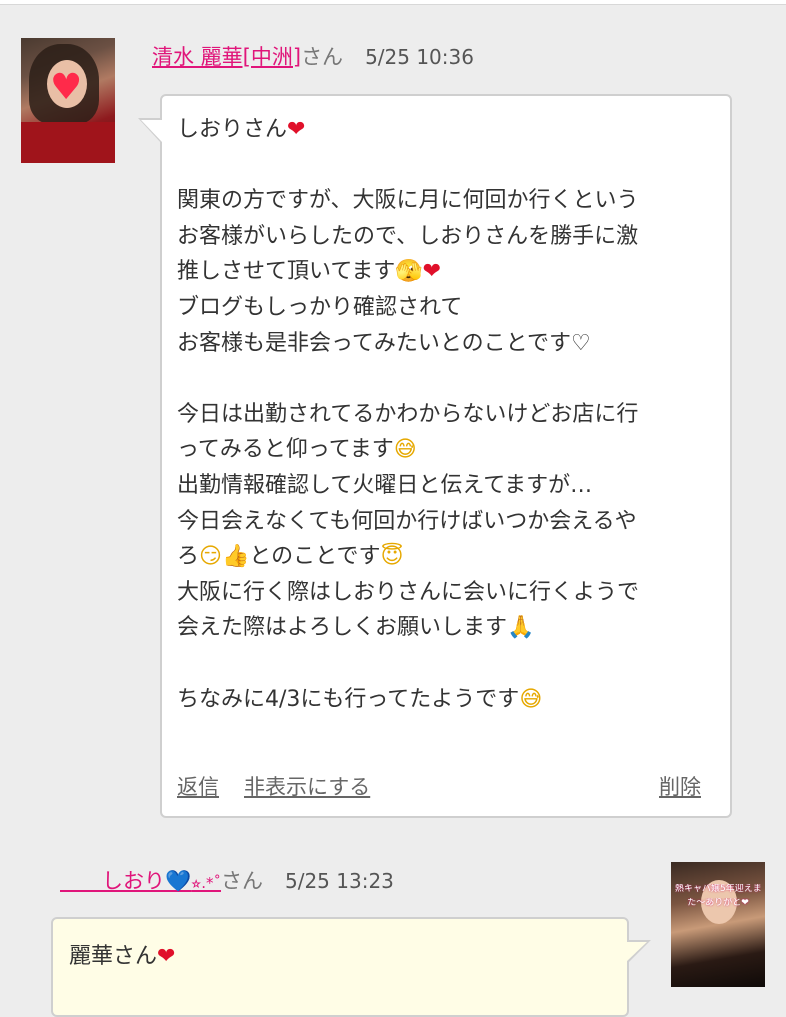  I want to click on message-line: お客様がいらしたので、しおりさんを勝手に激, so click(408, 236).